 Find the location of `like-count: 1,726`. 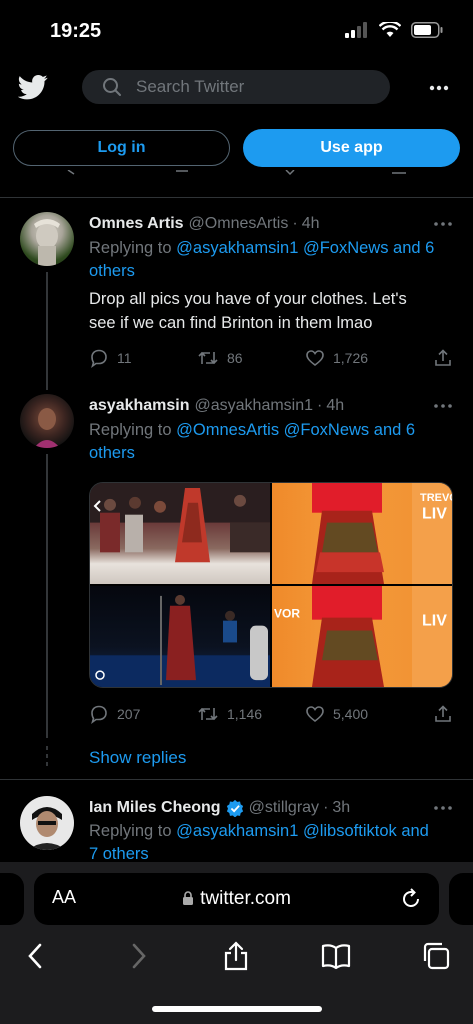

like-count: 1,726 is located at coordinates (351, 358).